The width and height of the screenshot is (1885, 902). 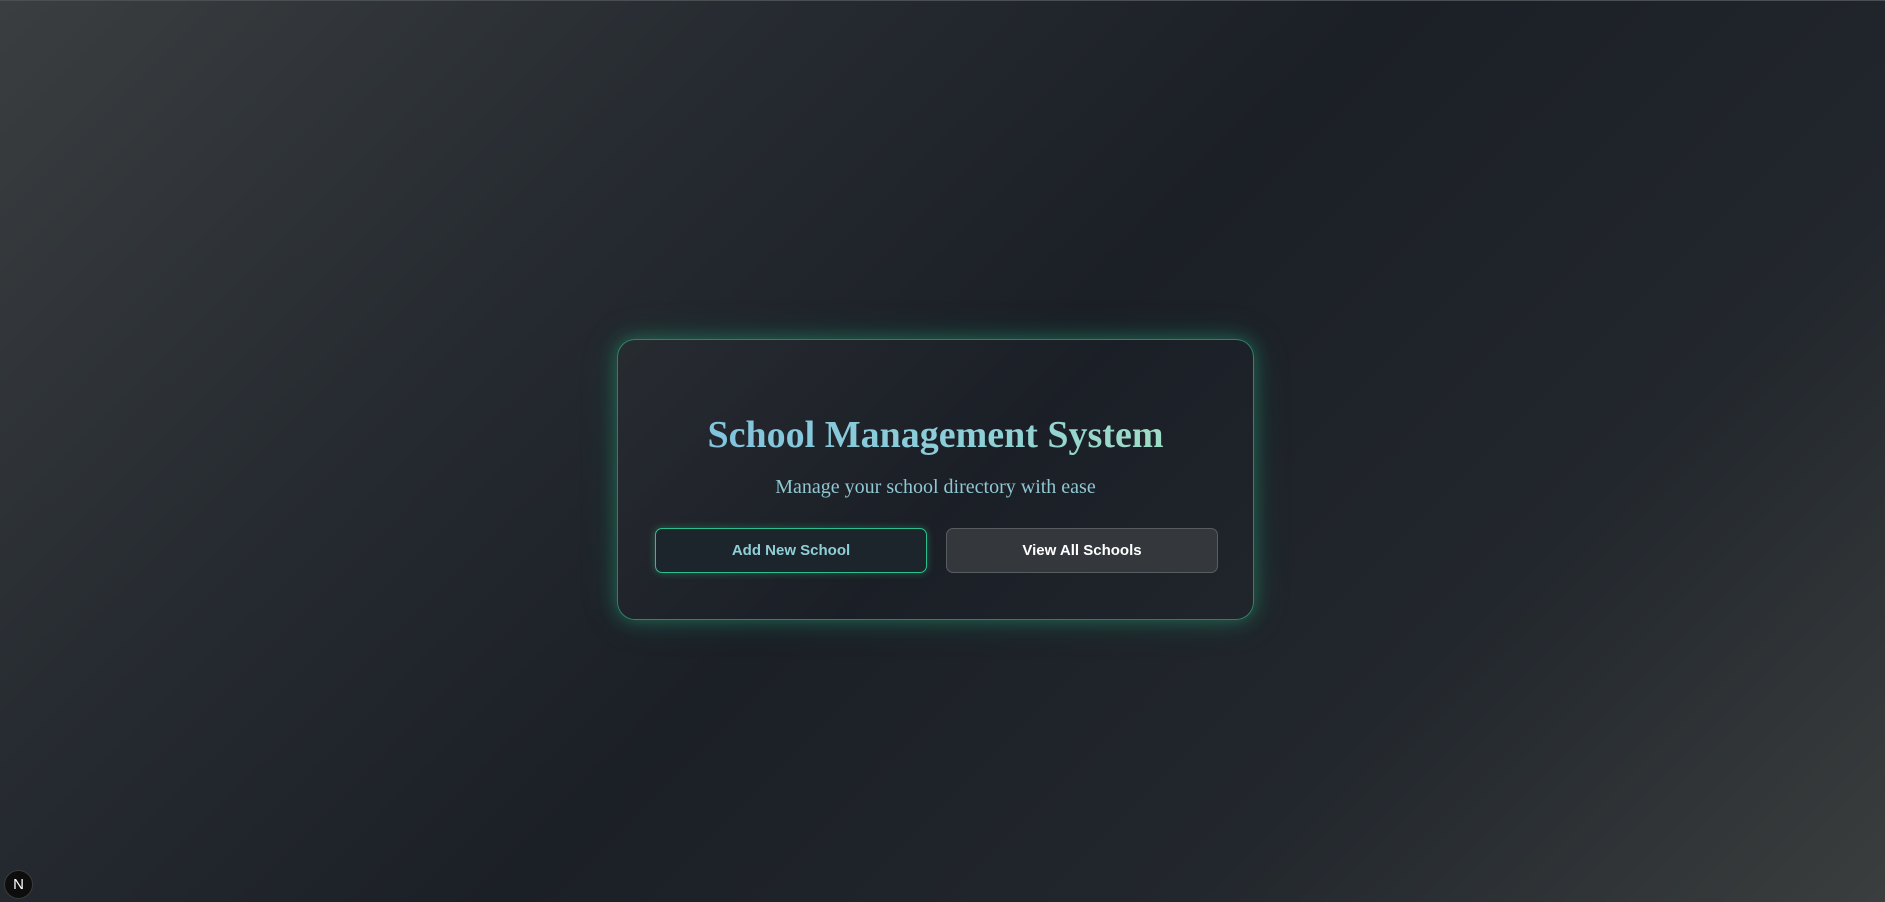 What do you see at coordinates (791, 550) in the screenshot?
I see `add-new-school-button: Add New School` at bounding box center [791, 550].